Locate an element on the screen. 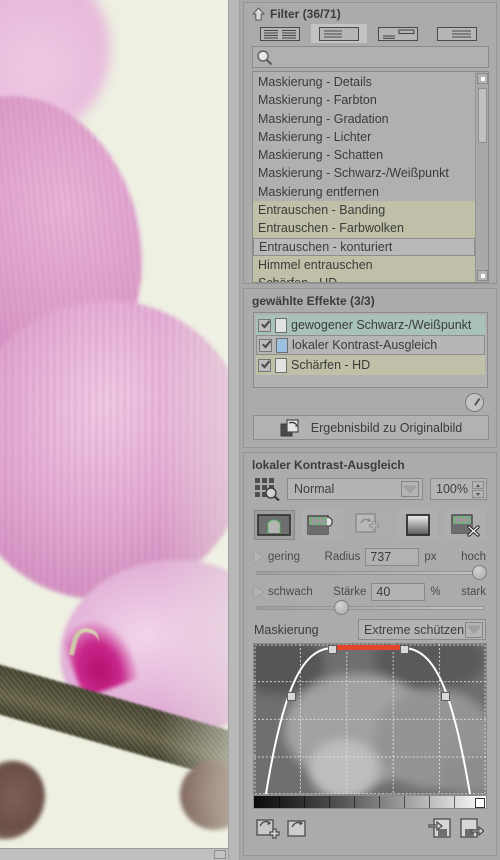 This screenshot has width=500, height=860. view-list-icon is located at coordinates (339, 33).